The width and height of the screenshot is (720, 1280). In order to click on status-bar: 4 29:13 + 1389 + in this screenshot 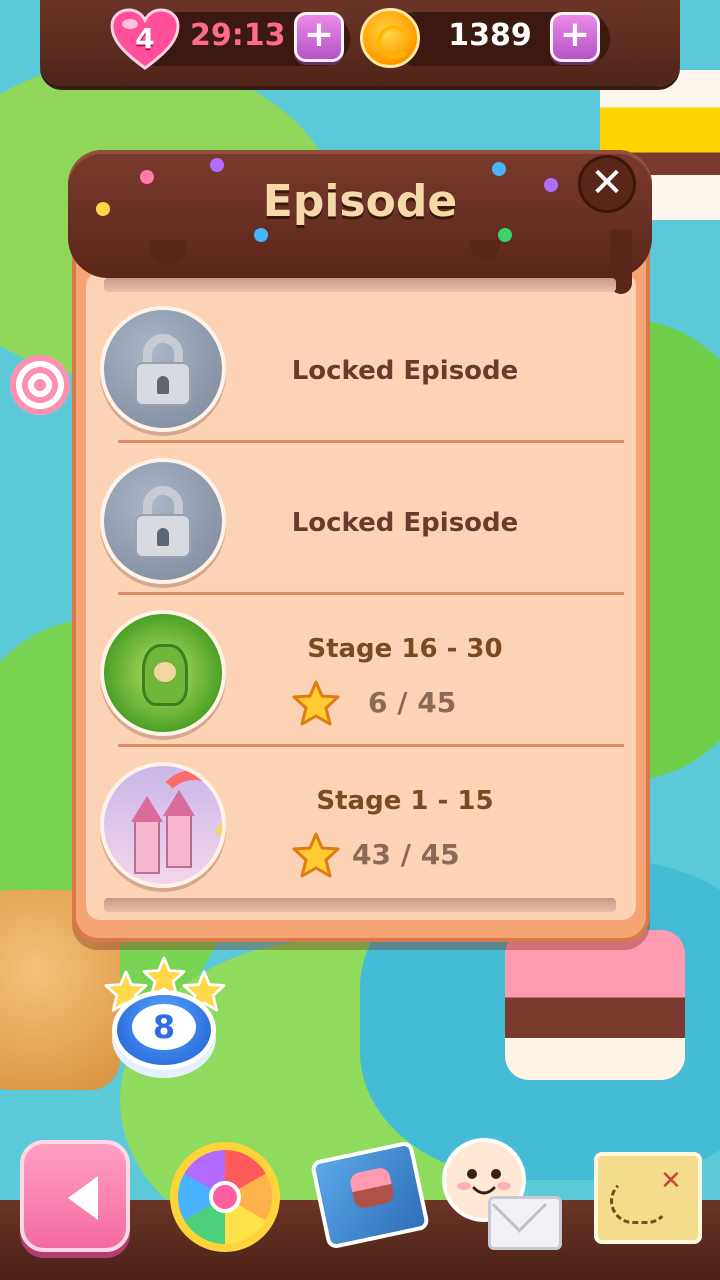, I will do `click(360, 43)`.